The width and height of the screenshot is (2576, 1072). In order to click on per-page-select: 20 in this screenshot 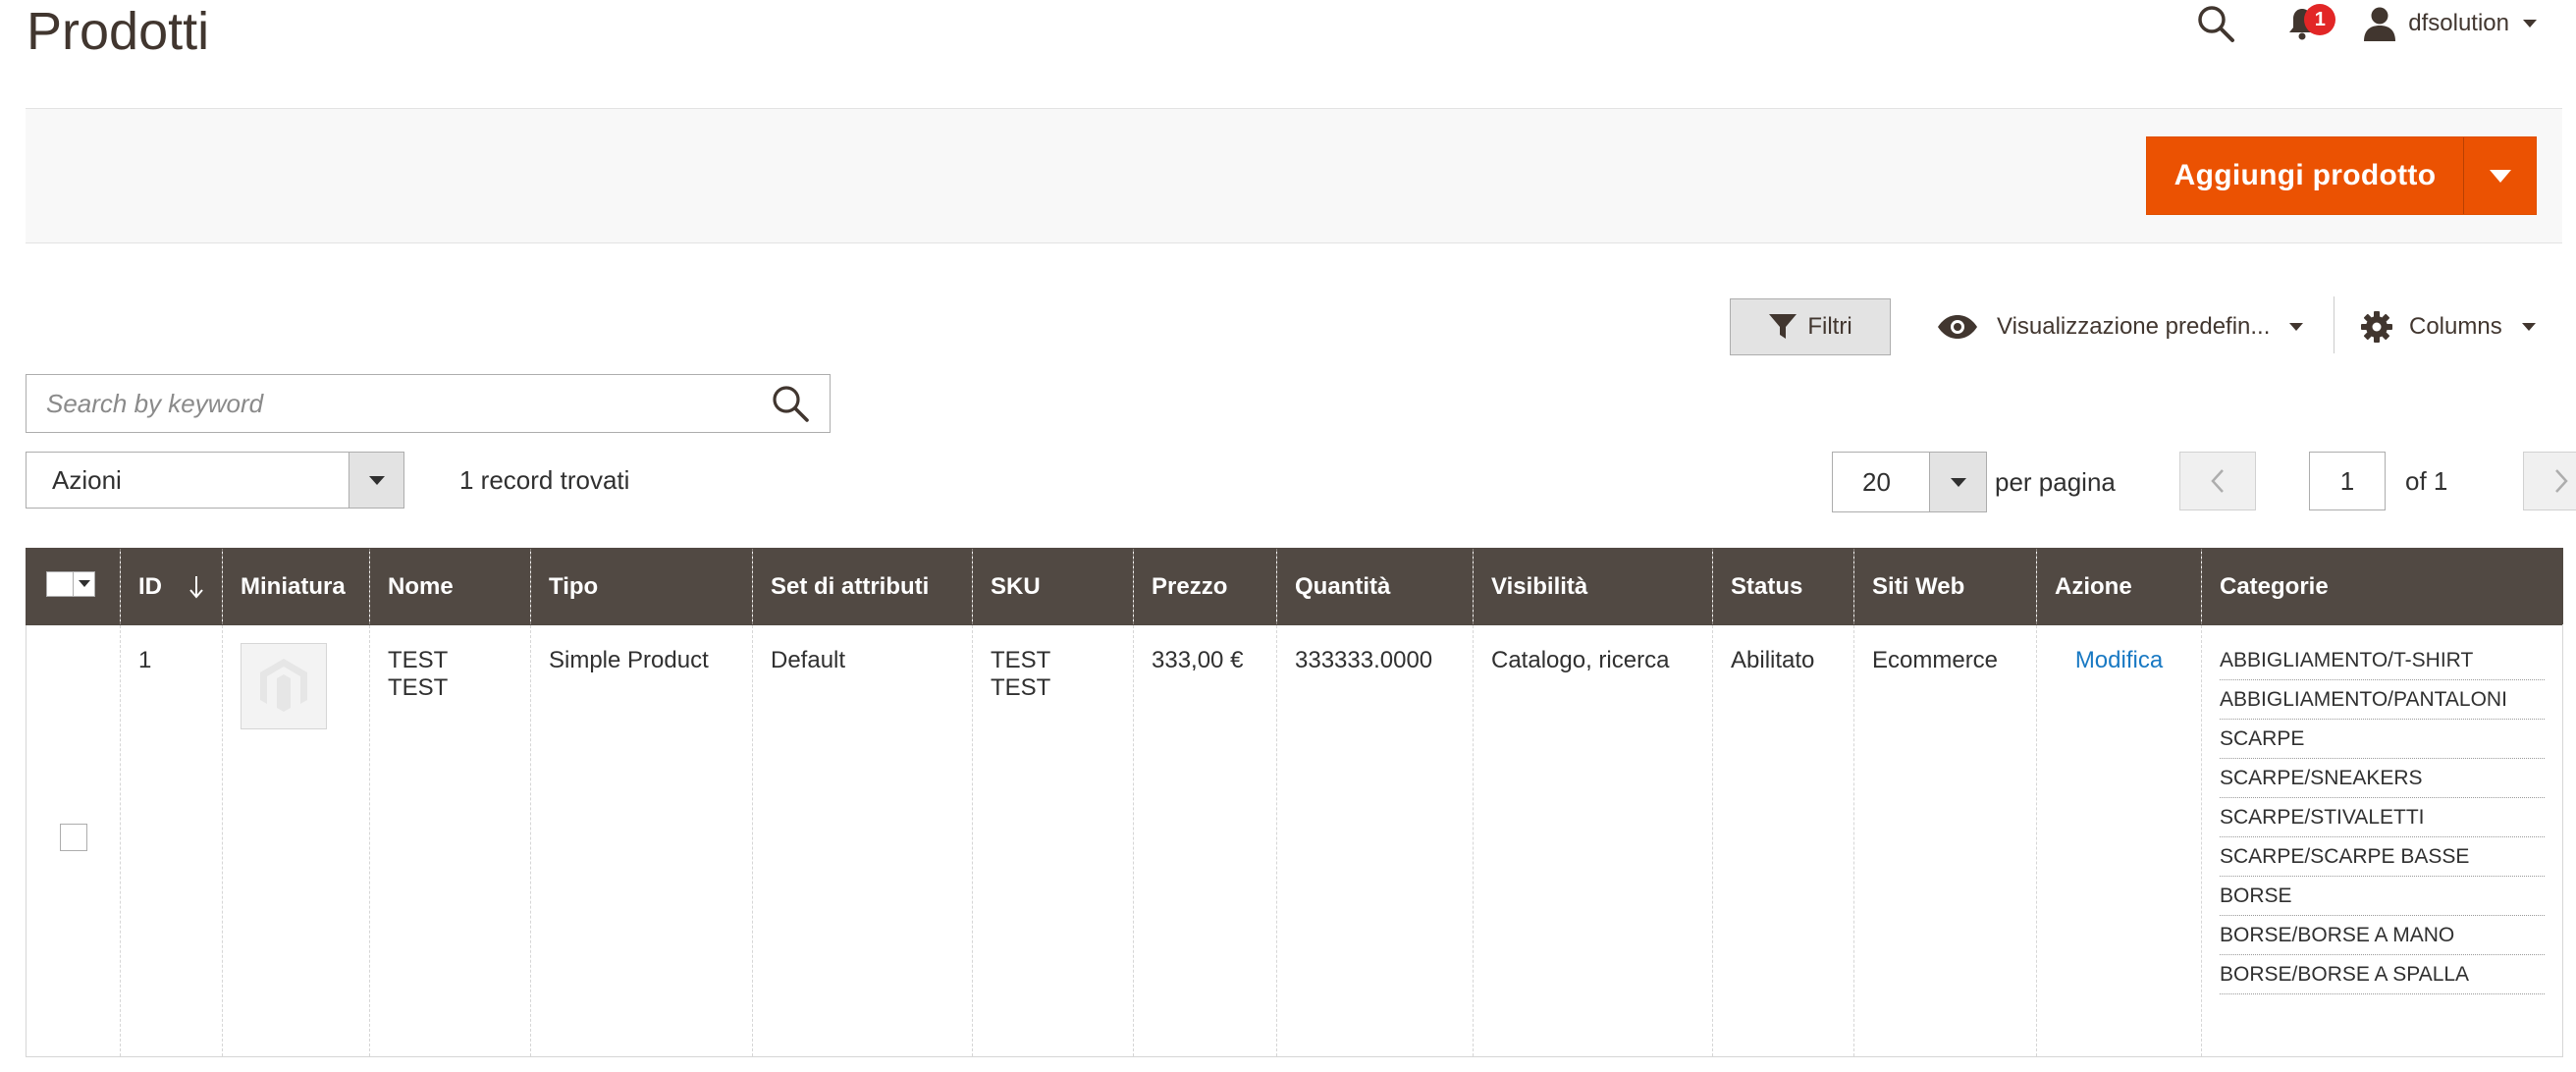, I will do `click(1909, 482)`.